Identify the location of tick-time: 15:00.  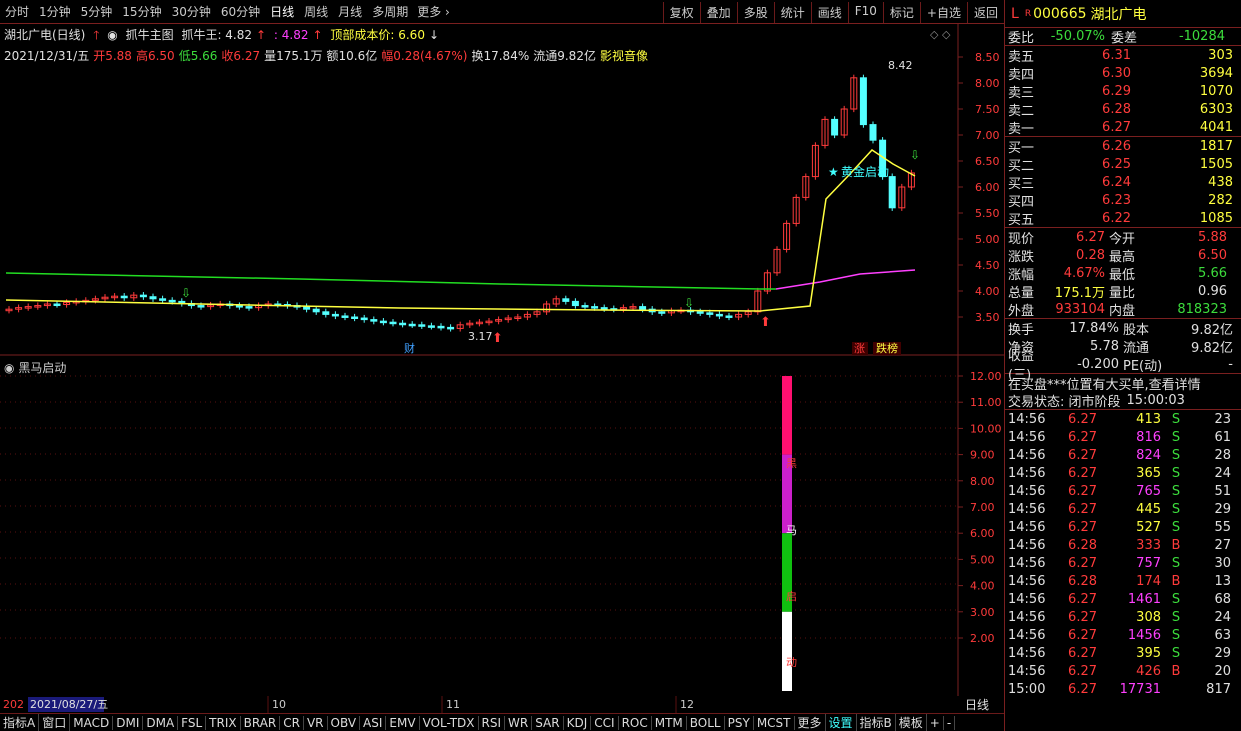
(1027, 689).